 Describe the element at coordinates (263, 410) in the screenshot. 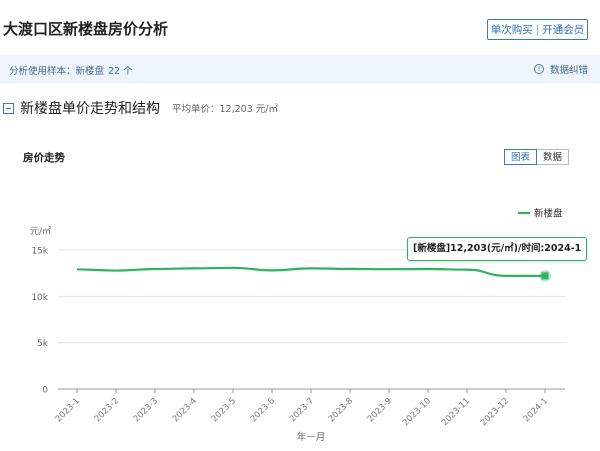

I see `x-tick-label: 2023-6` at that location.